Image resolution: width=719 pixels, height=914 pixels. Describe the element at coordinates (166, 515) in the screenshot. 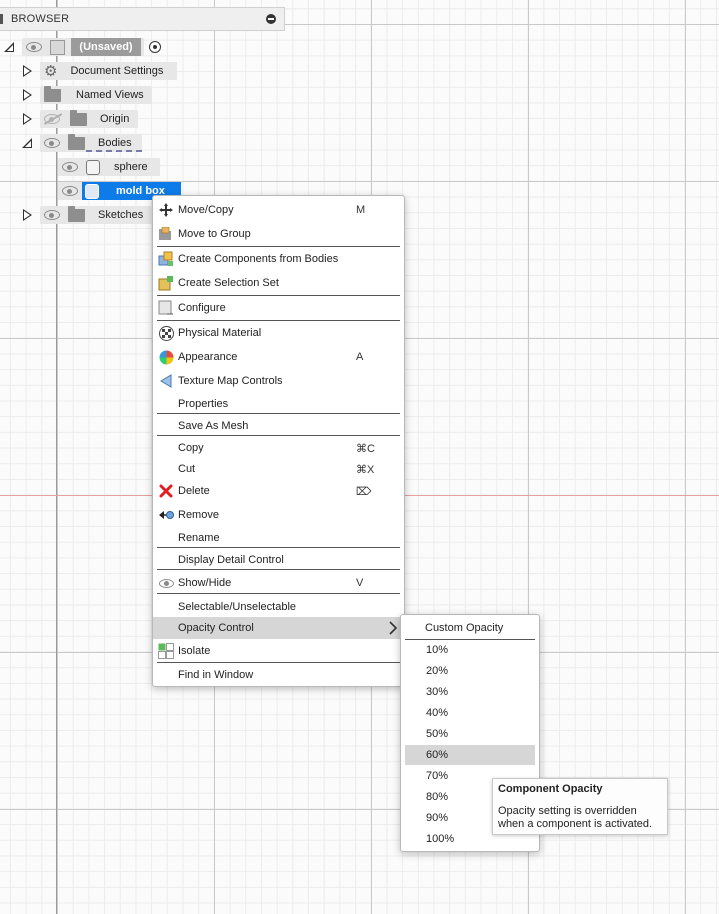

I see `remove-icon` at that location.